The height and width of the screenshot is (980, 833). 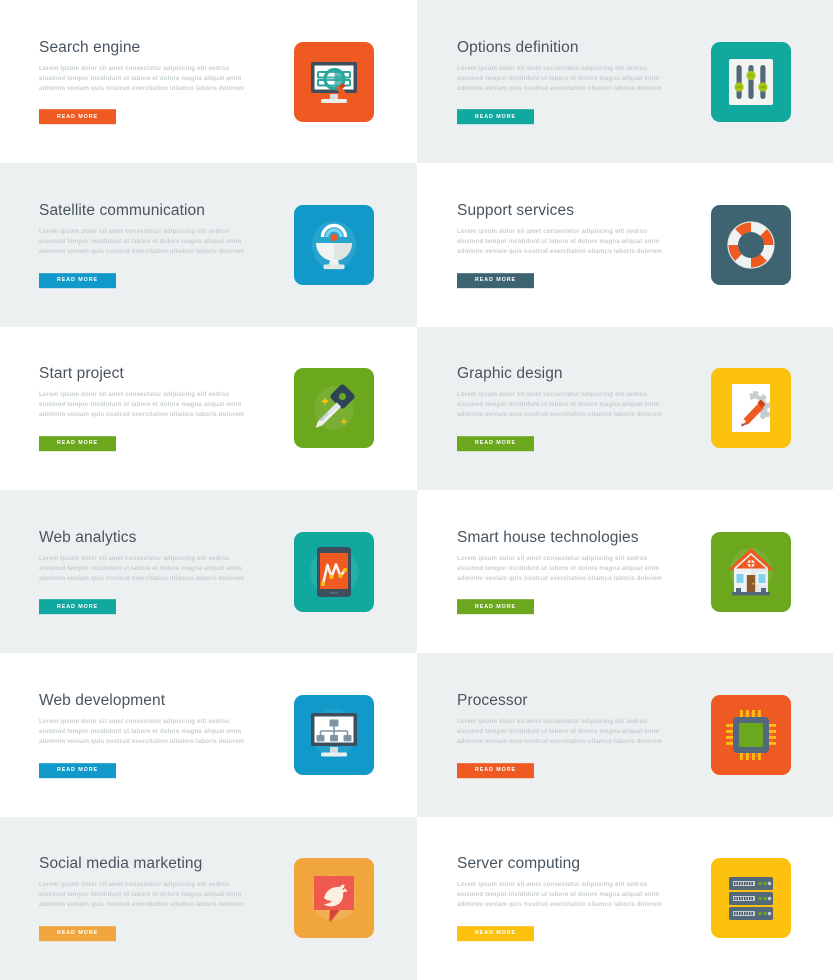 I want to click on card-title: Web development, so click(x=102, y=701).